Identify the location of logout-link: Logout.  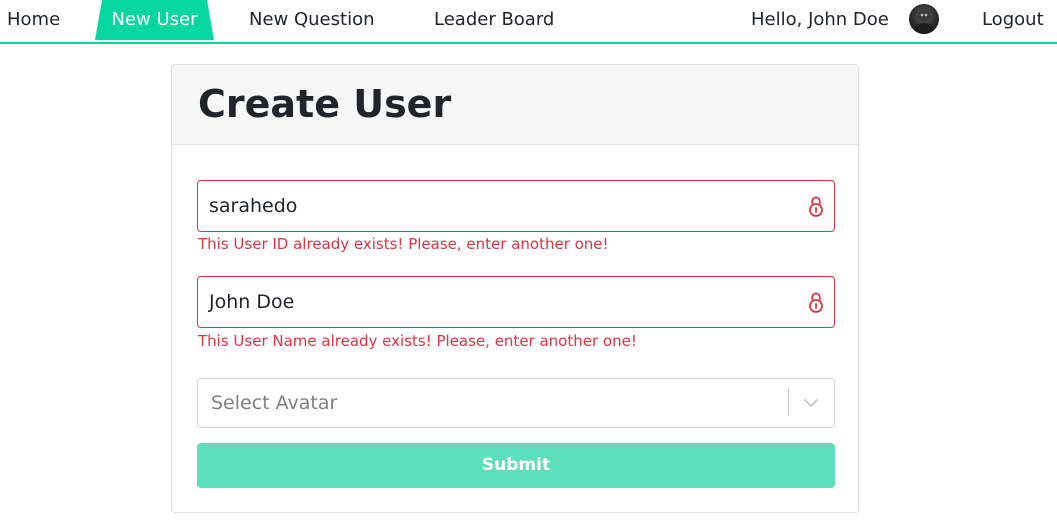
(1013, 21).